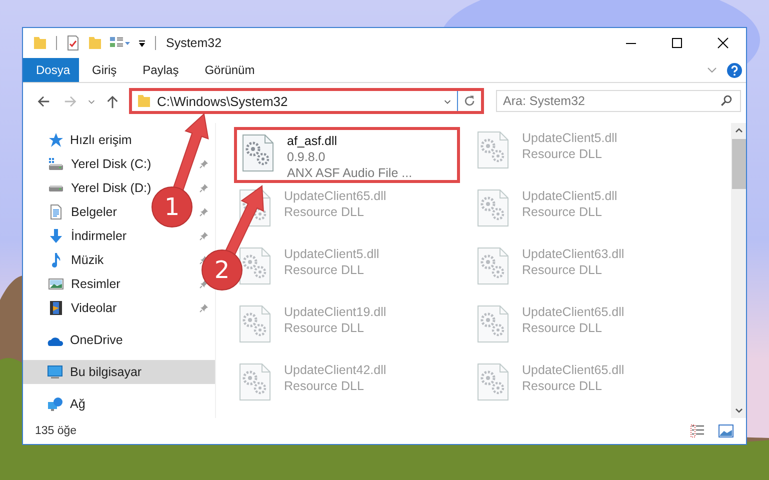 The image size is (769, 480). I want to click on sidebar-item: Yerel Disk (D:), so click(100, 188).